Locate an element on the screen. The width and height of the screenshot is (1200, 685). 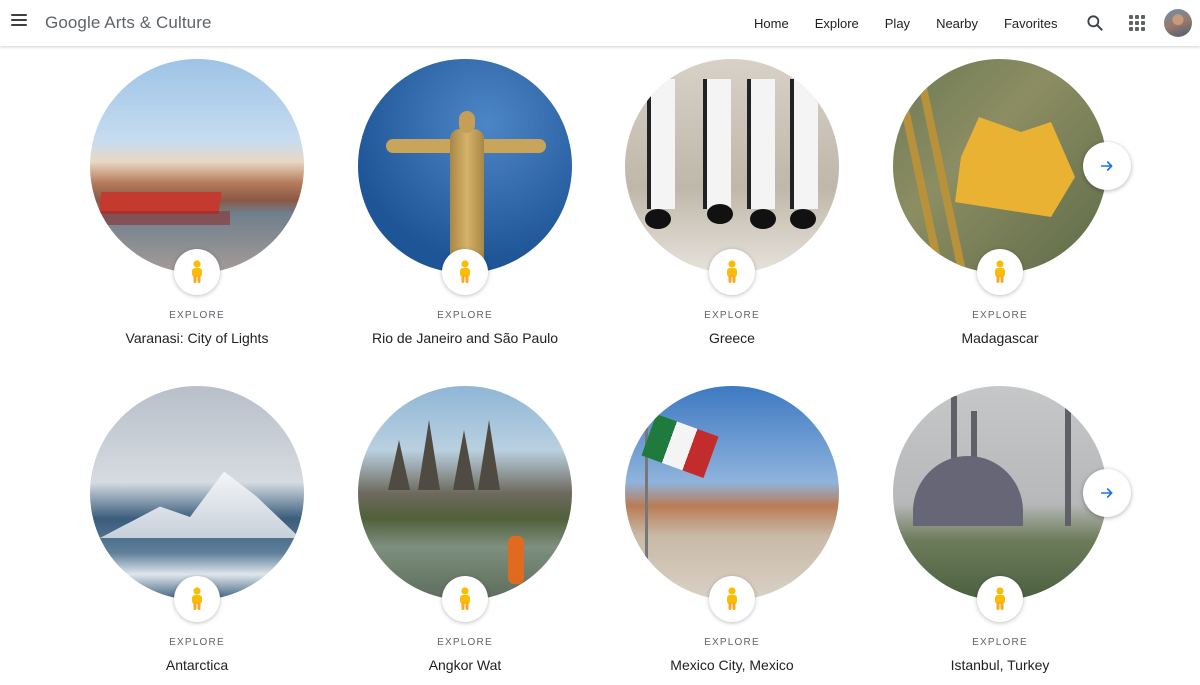
card-title: Varanasi: City of Lights is located at coordinates (197, 338).